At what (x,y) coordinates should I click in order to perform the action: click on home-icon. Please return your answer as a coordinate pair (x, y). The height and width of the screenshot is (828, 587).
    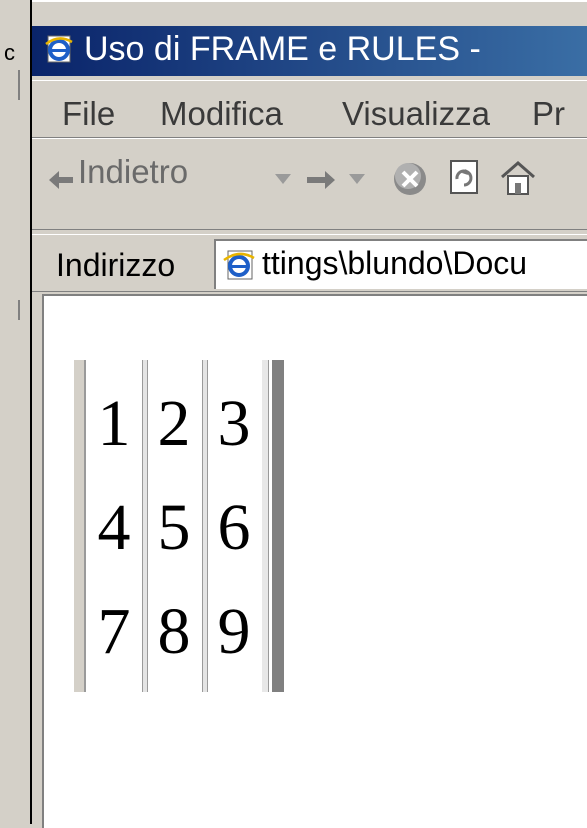
    Looking at the image, I should click on (518, 178).